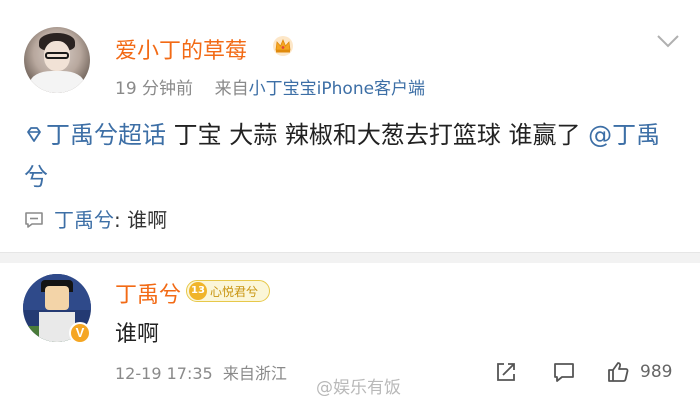  I want to click on section-divider, so click(350, 257).